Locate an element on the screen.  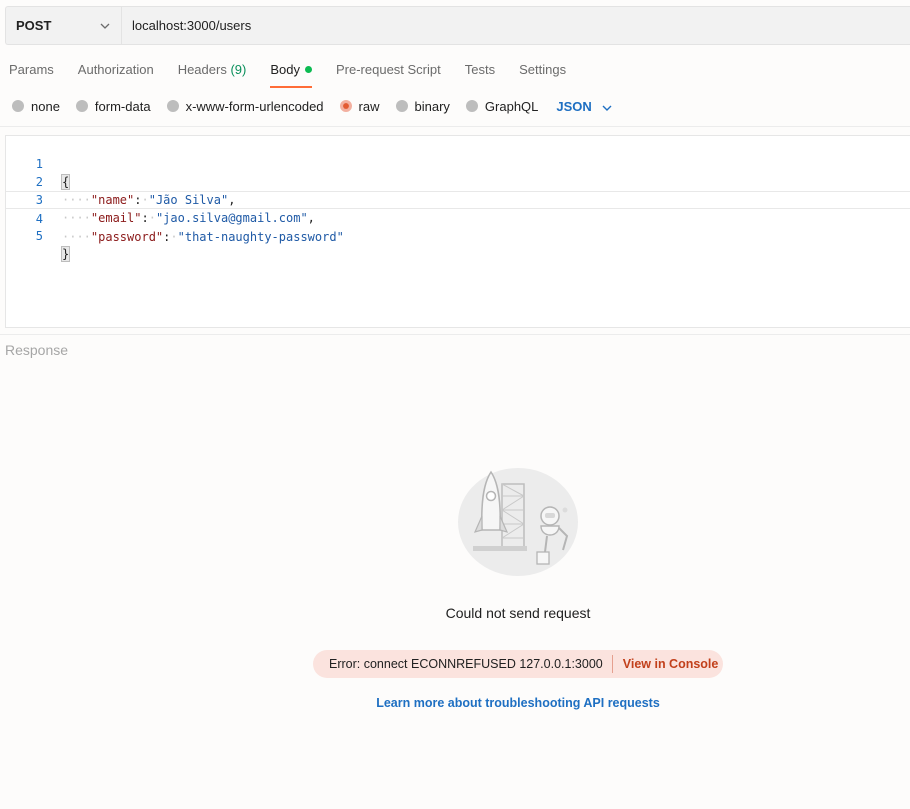
response-label: Response is located at coordinates (37, 350).